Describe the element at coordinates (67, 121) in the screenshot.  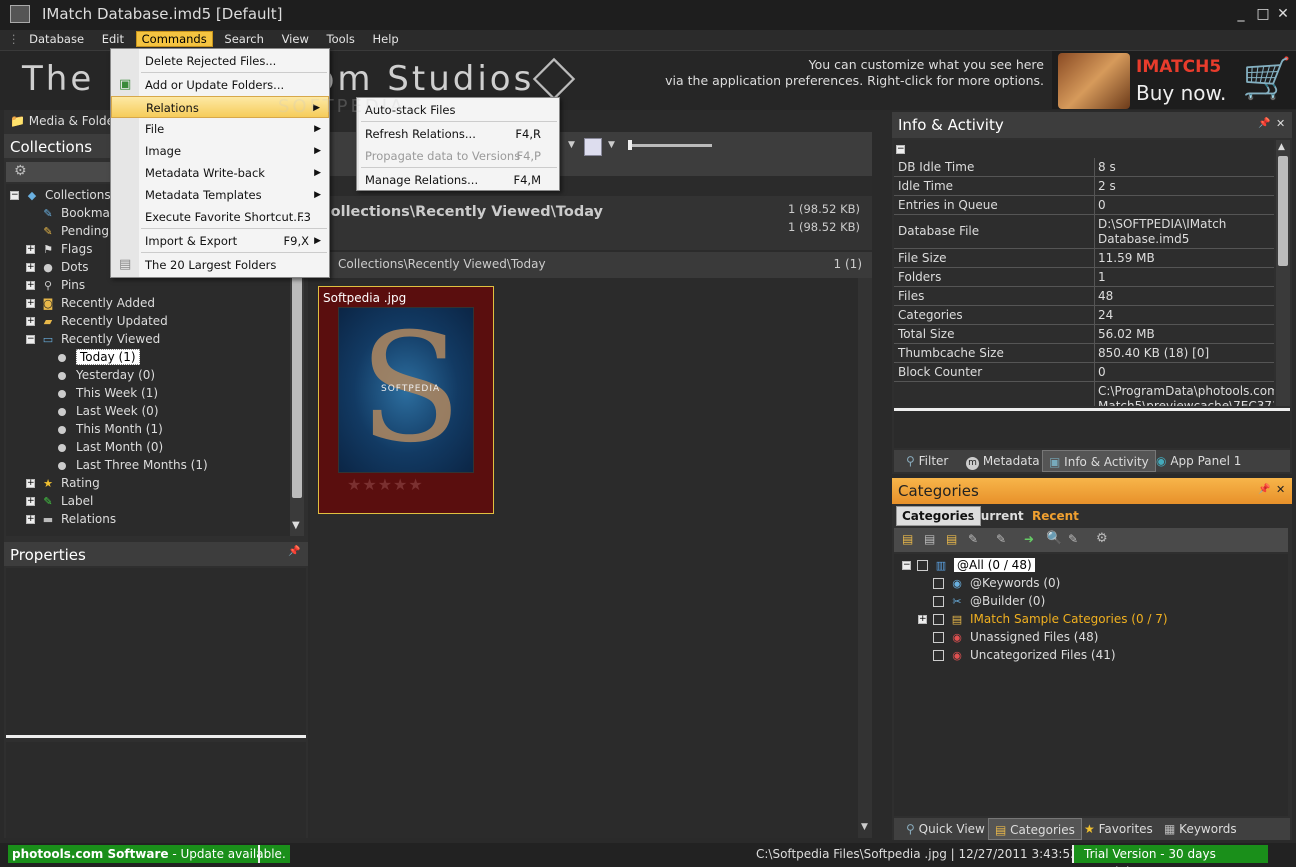
I see `media-folders-tab: 📁 Media & Folders` at that location.